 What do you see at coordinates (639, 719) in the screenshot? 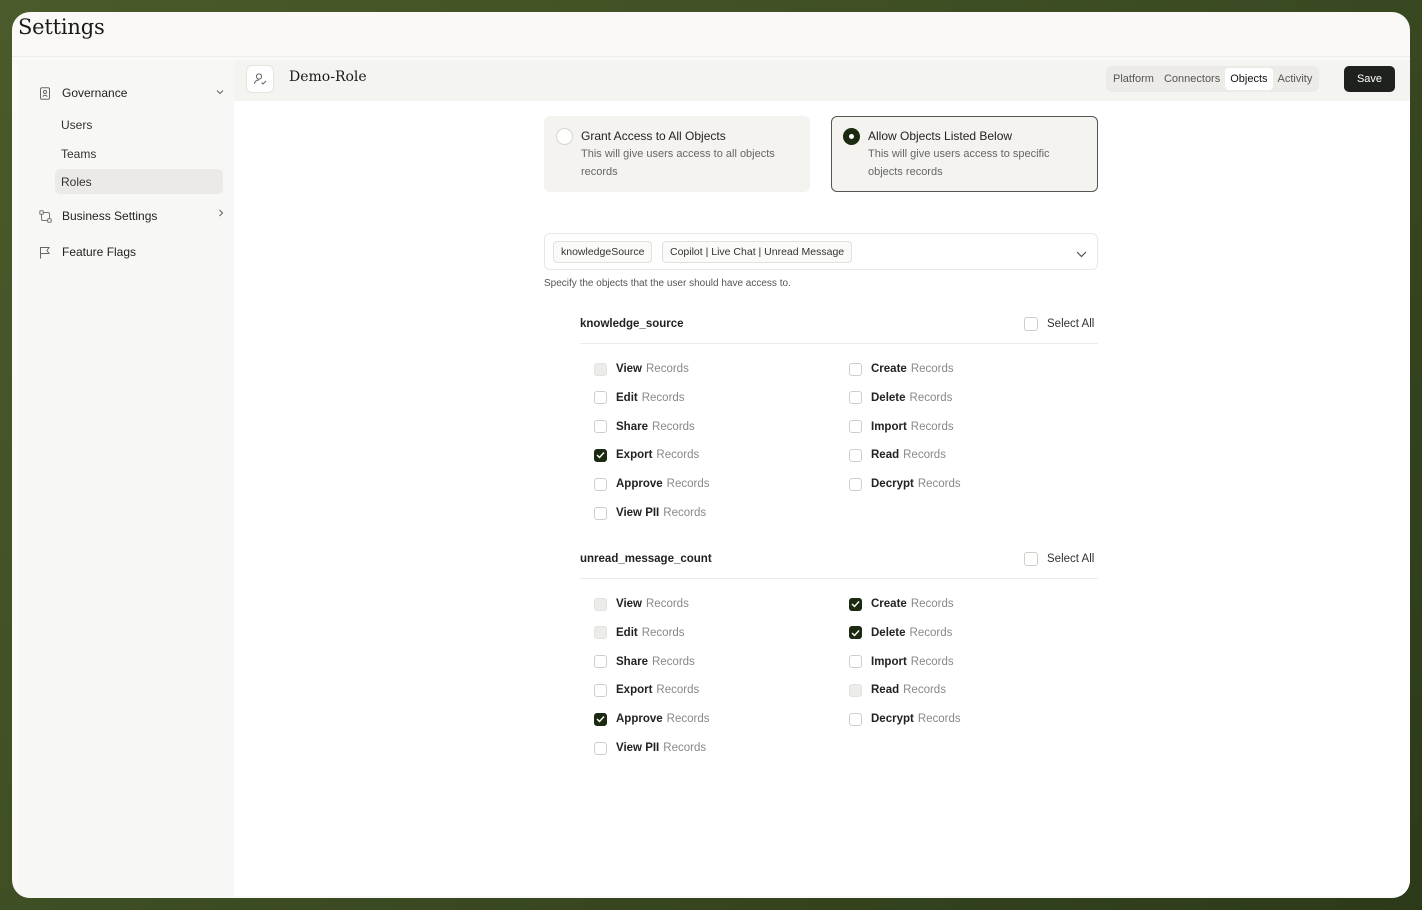
I see `permission-name: Approve` at bounding box center [639, 719].